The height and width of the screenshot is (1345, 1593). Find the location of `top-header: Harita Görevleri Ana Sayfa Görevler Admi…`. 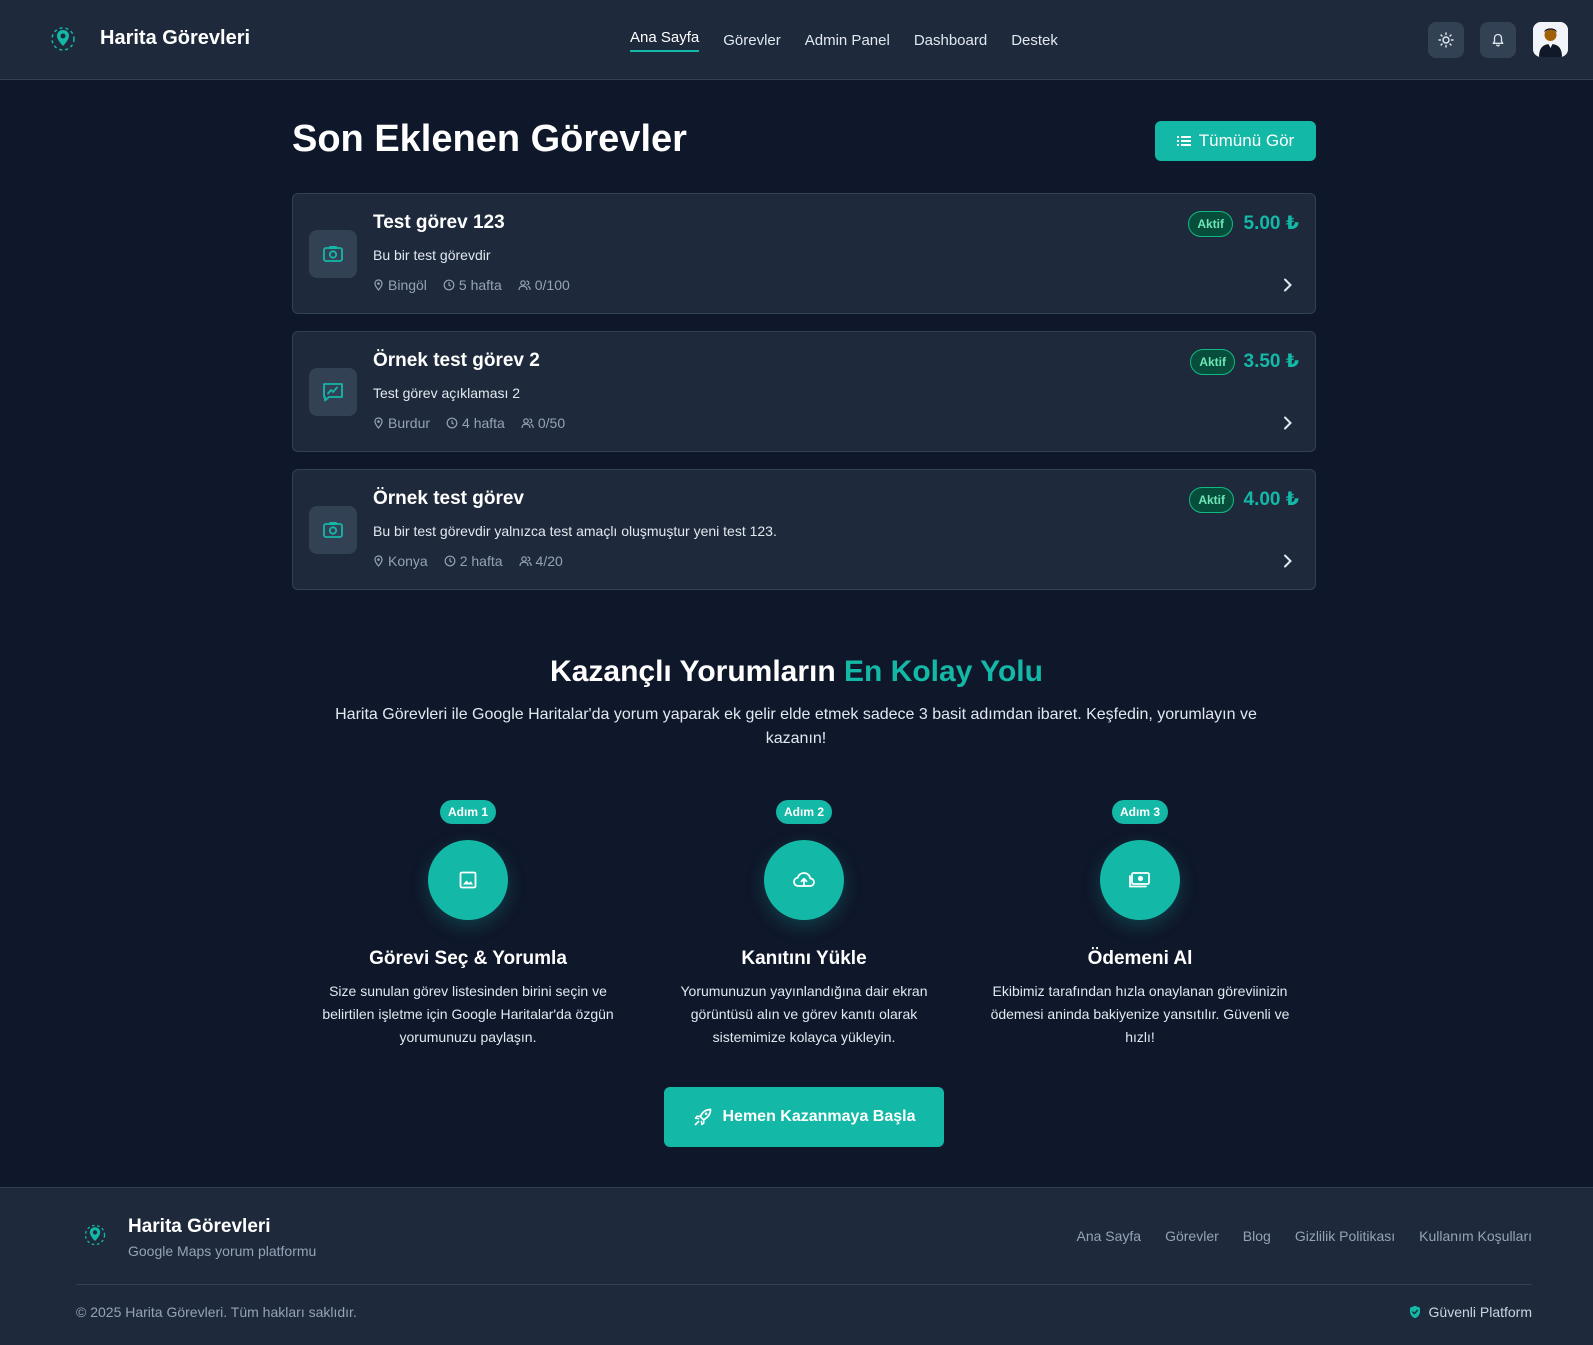

top-header: Harita Görevleri Ana Sayfa Görevler Admi… is located at coordinates (796, 40).